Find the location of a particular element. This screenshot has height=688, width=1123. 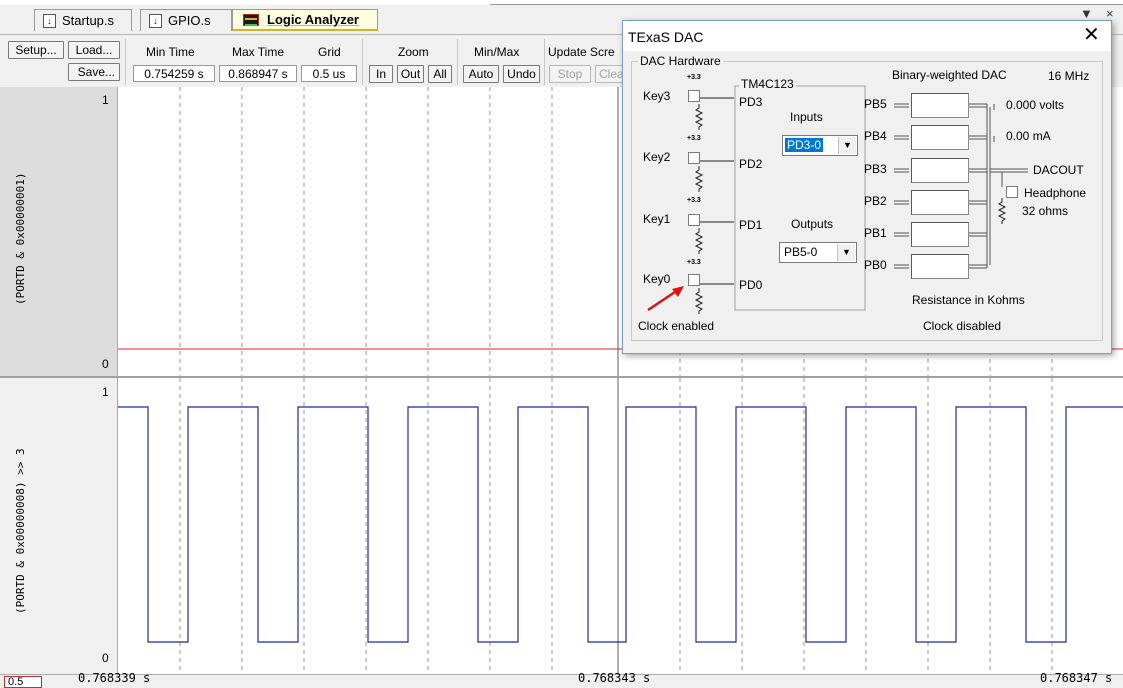

key1-label: Key1 is located at coordinates (657, 219).